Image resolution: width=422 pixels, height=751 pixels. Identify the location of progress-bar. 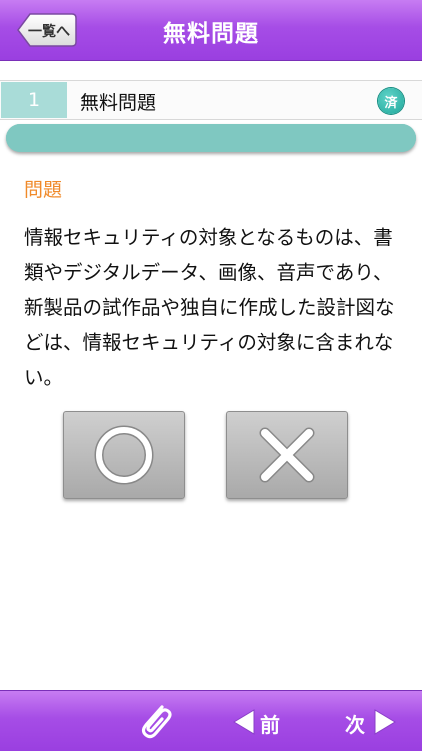
(211, 138).